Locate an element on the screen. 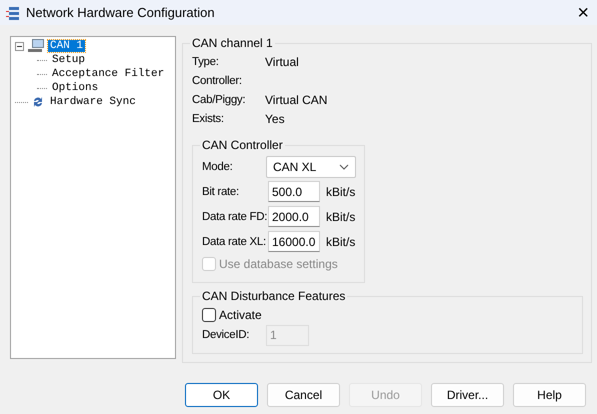 This screenshot has width=597, height=414. field-label: Mode: is located at coordinates (218, 166).